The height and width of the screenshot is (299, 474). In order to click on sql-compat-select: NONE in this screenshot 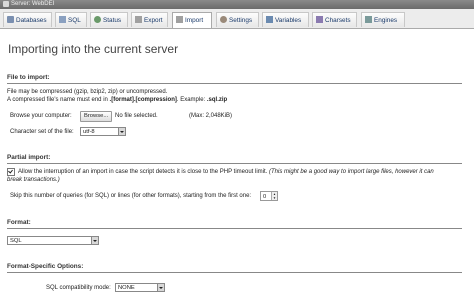, I will do `click(140, 287)`.